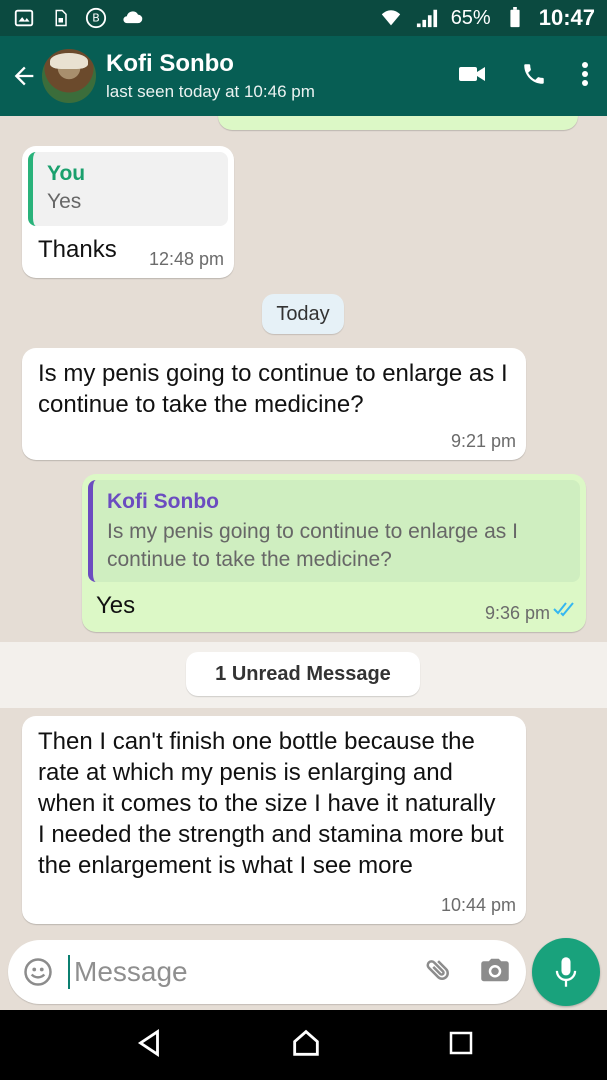  I want to click on camera-icon, so click(495, 969).